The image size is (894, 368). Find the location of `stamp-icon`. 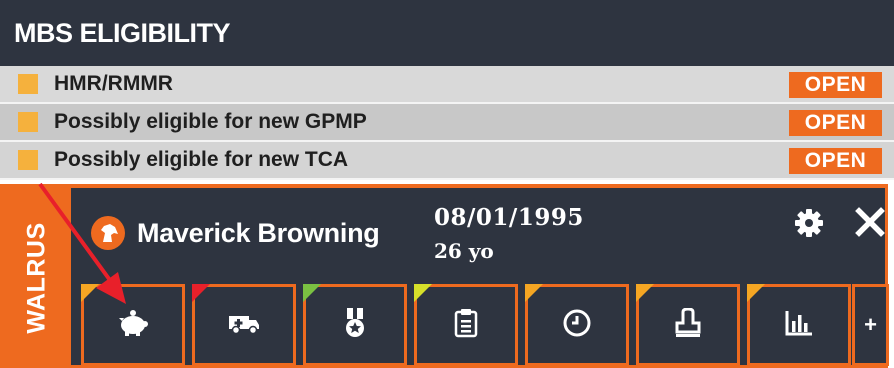

stamp-icon is located at coordinates (688, 324).